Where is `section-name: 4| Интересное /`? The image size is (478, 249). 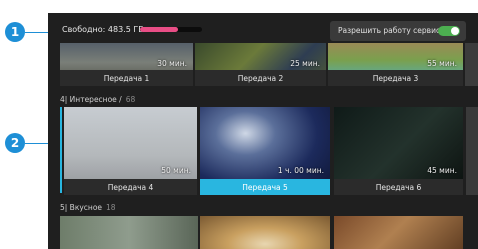
section-name: 4| Интересное / is located at coordinates (91, 99).